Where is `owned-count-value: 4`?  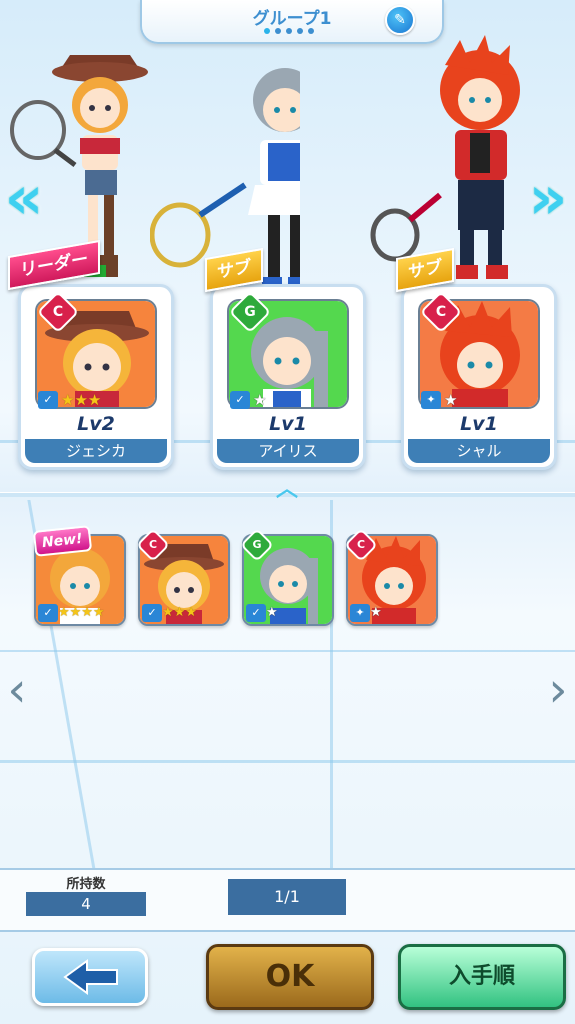 owned-count-value: 4 is located at coordinates (86, 904).